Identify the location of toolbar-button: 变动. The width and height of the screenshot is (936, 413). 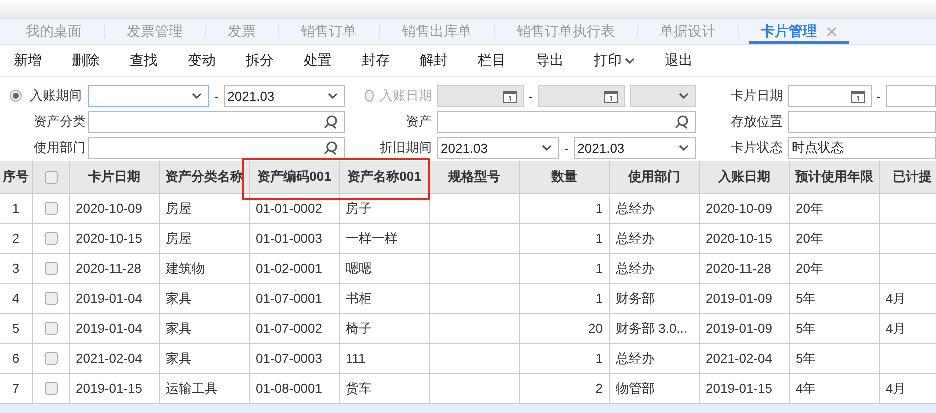
(202, 60).